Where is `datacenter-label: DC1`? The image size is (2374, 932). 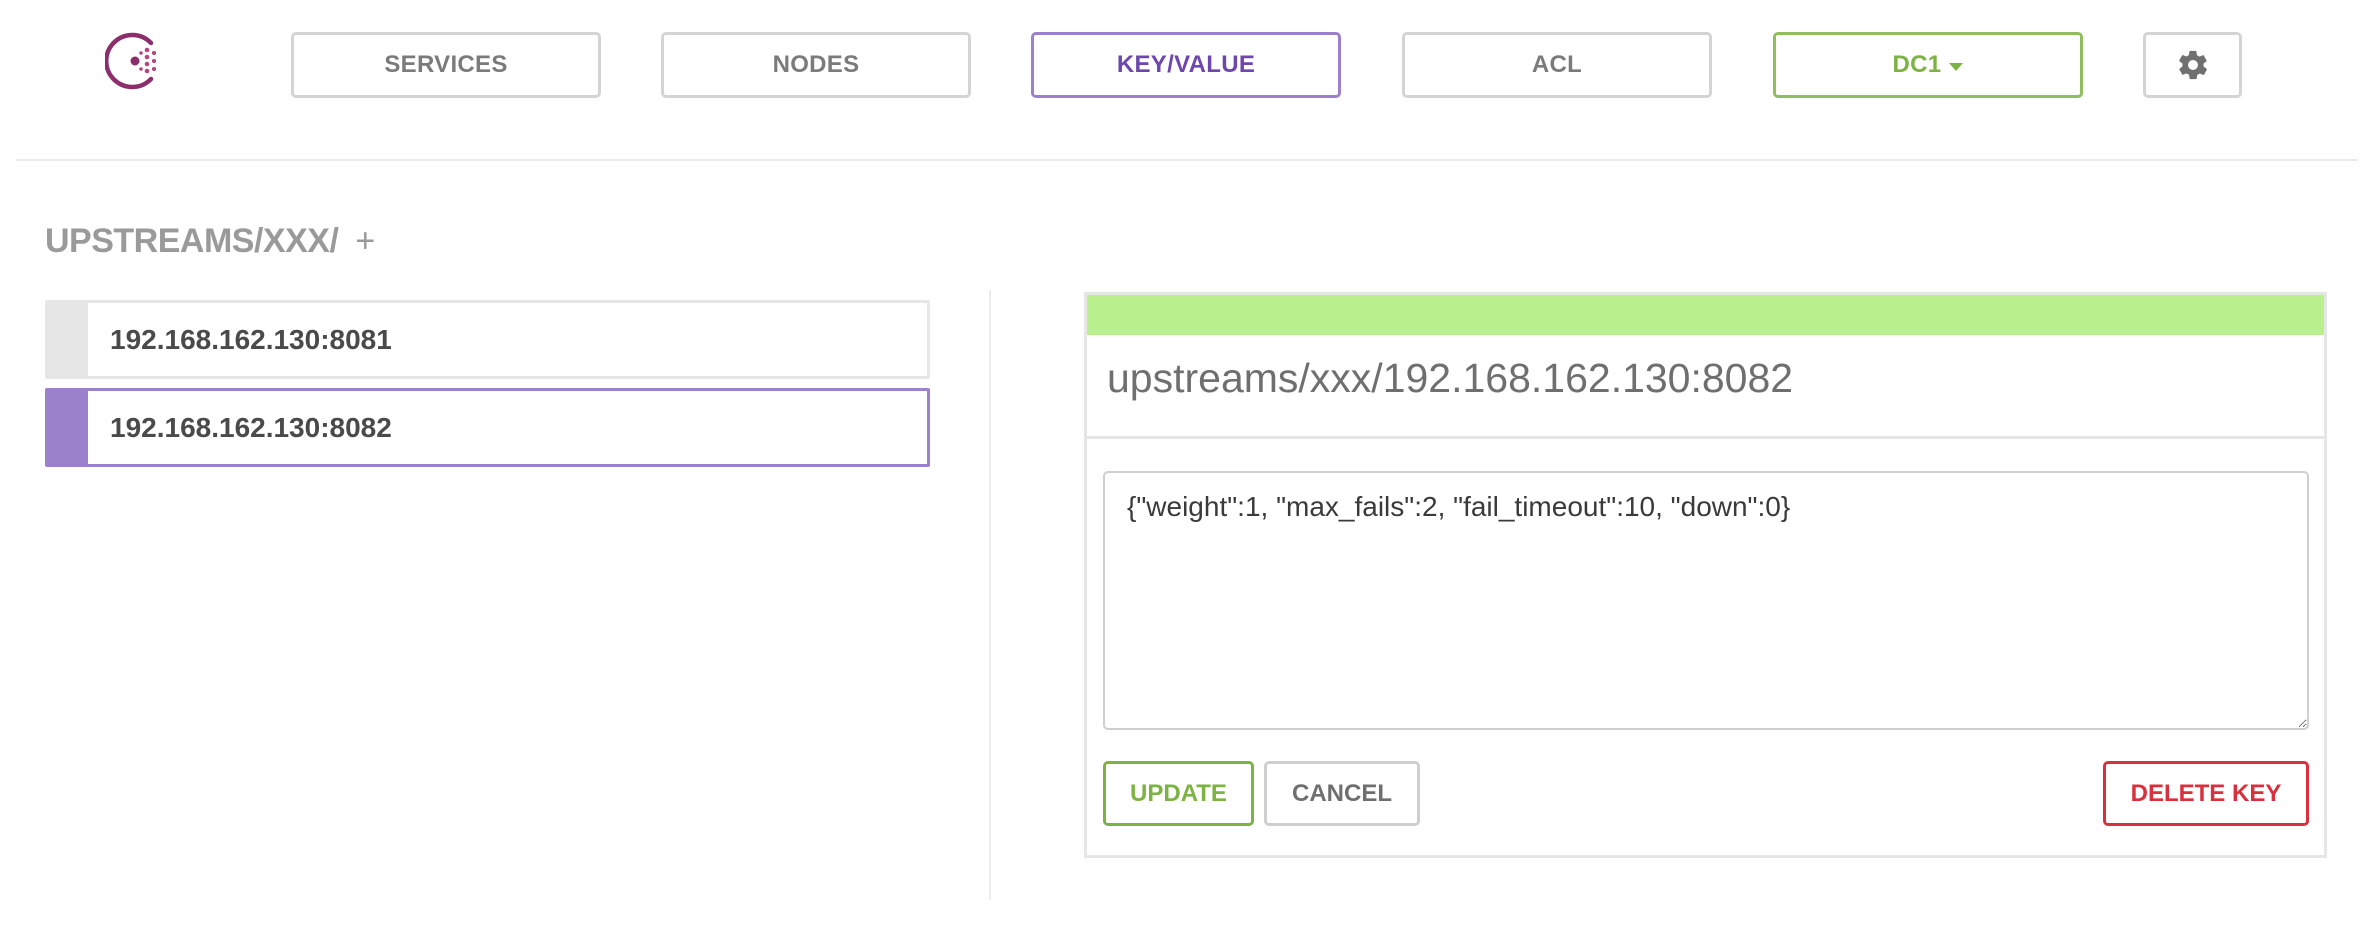 datacenter-label: DC1 is located at coordinates (1917, 64).